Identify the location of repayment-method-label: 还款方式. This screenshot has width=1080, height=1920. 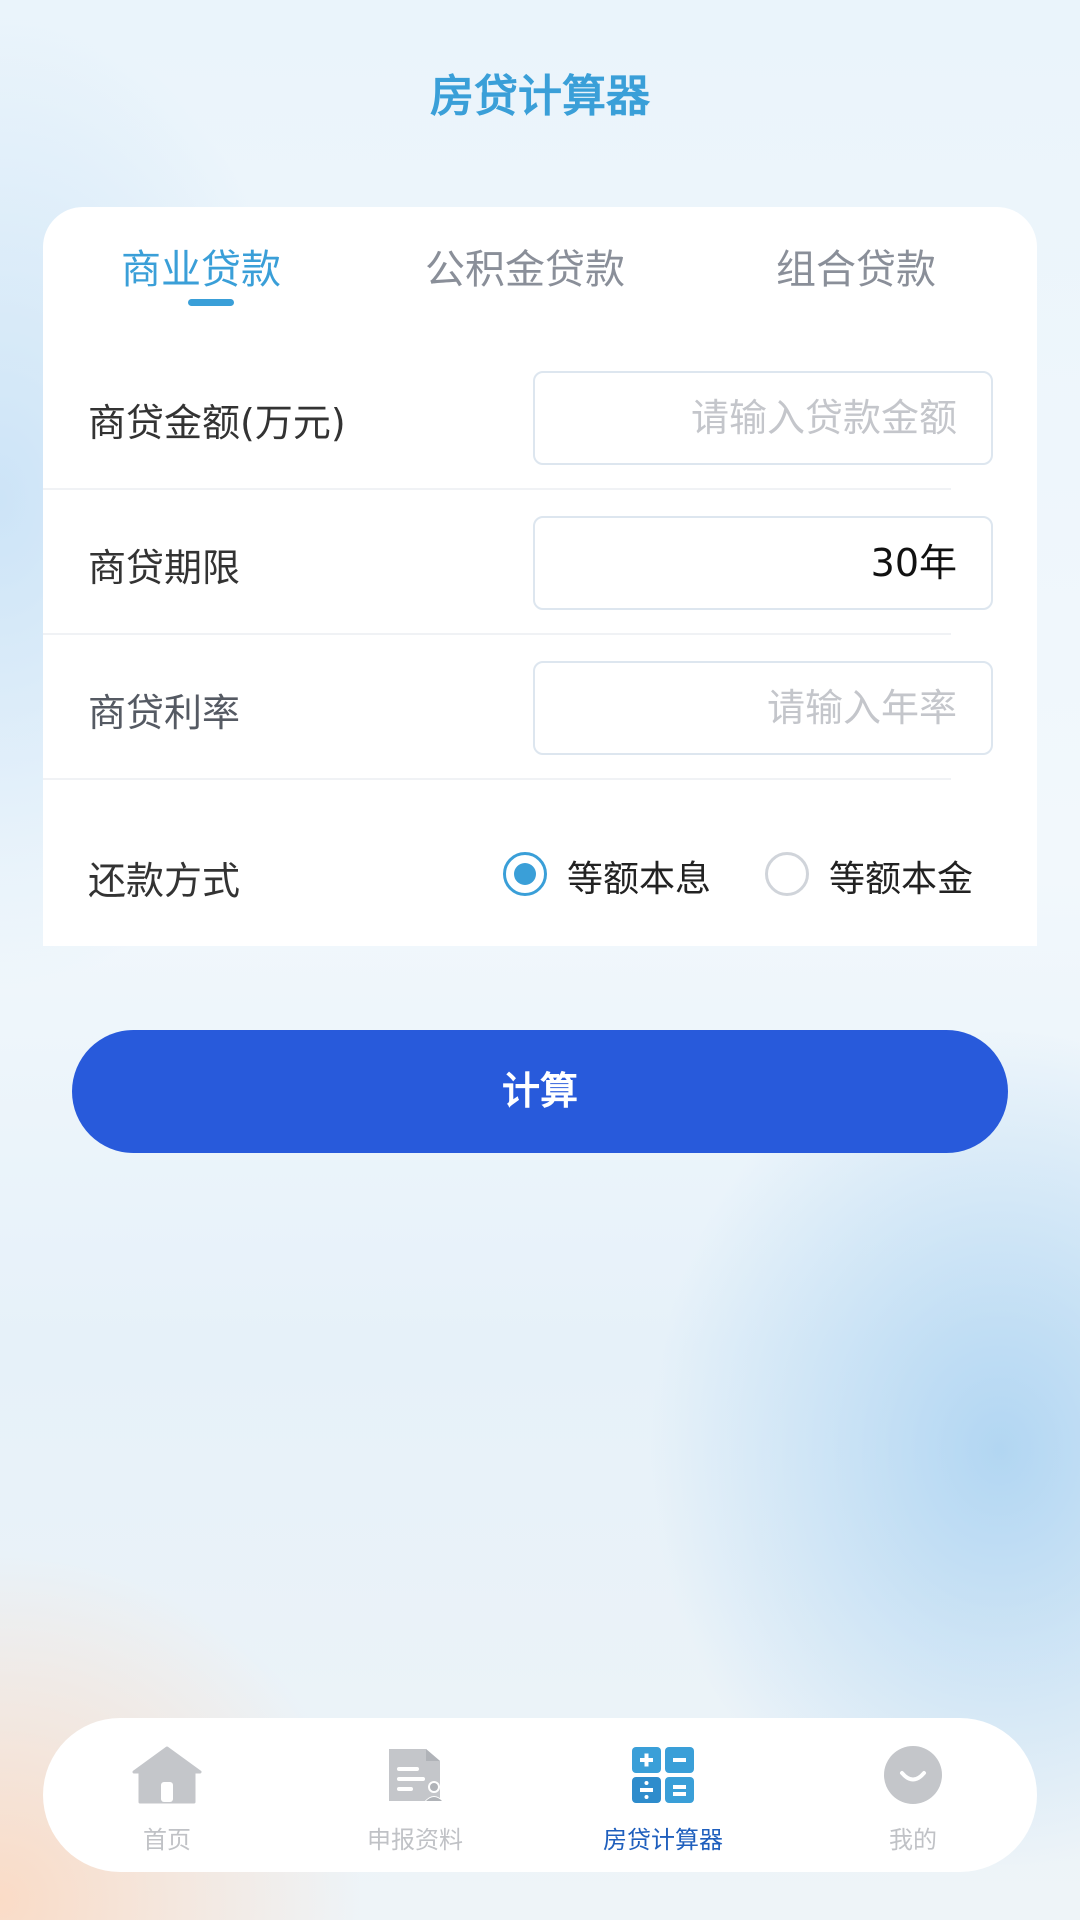
(164, 881).